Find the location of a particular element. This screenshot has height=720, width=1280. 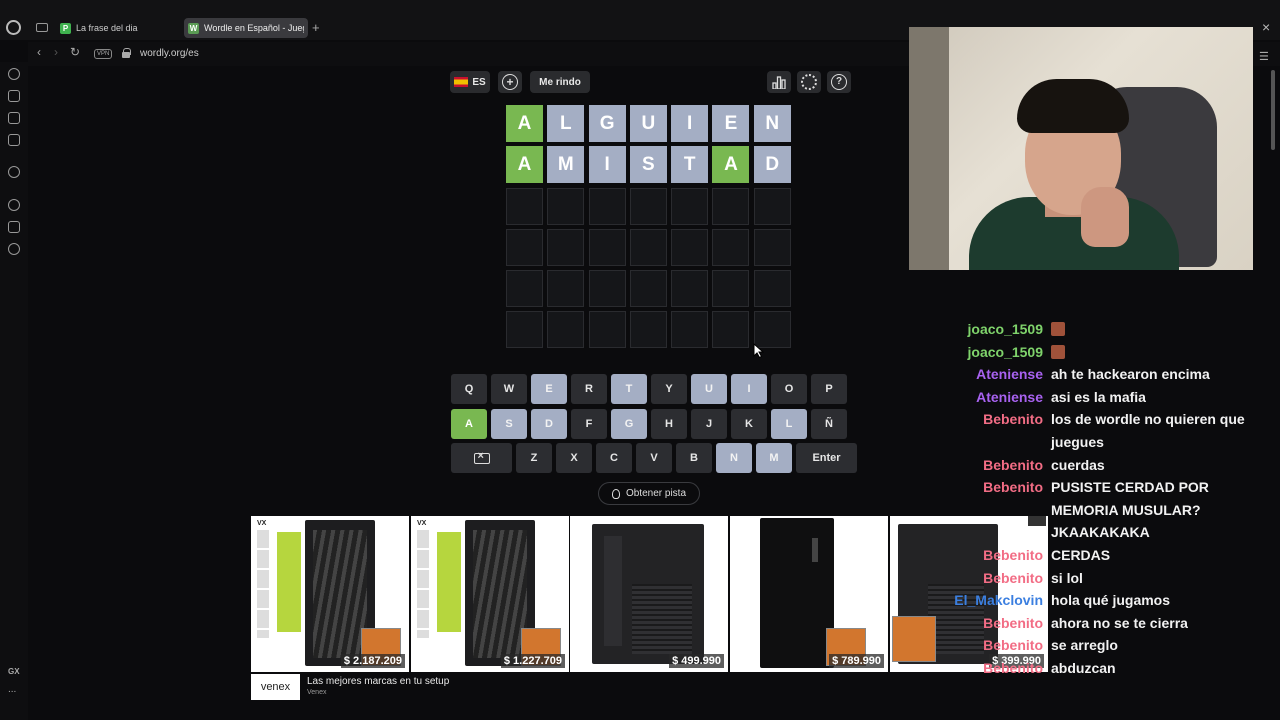

easy-setup-icon: ☰ is located at coordinates (1264, 56).